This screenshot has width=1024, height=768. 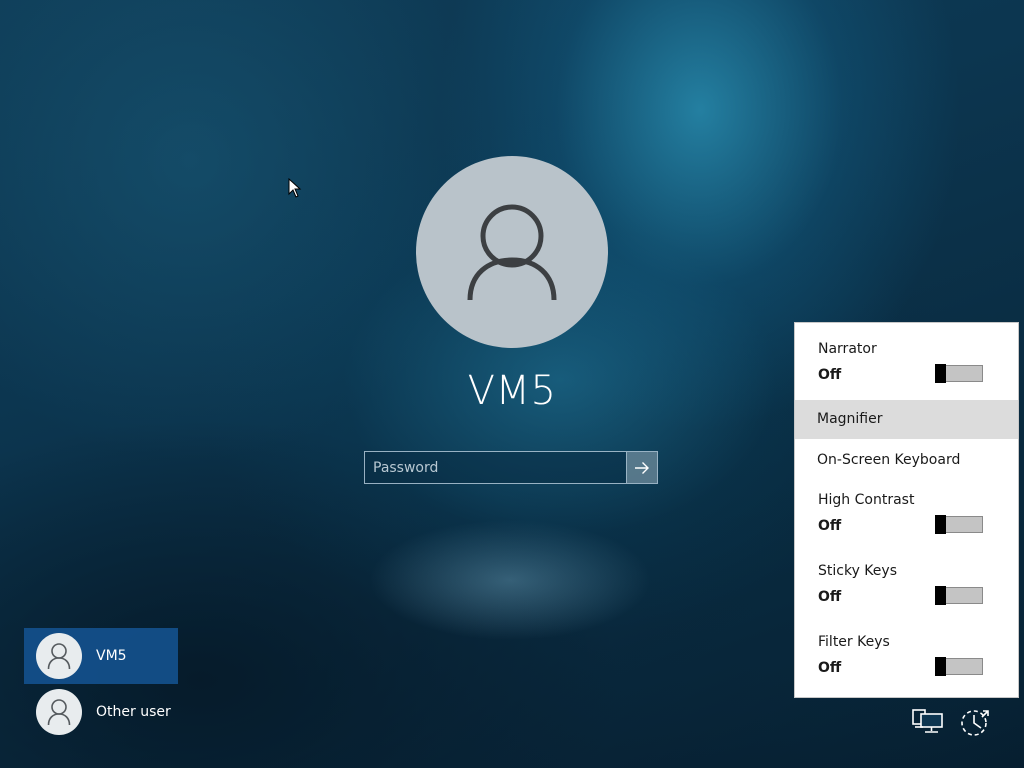 What do you see at coordinates (906, 516) in the screenshot?
I see `high-contrast-row: High Contrast Off` at bounding box center [906, 516].